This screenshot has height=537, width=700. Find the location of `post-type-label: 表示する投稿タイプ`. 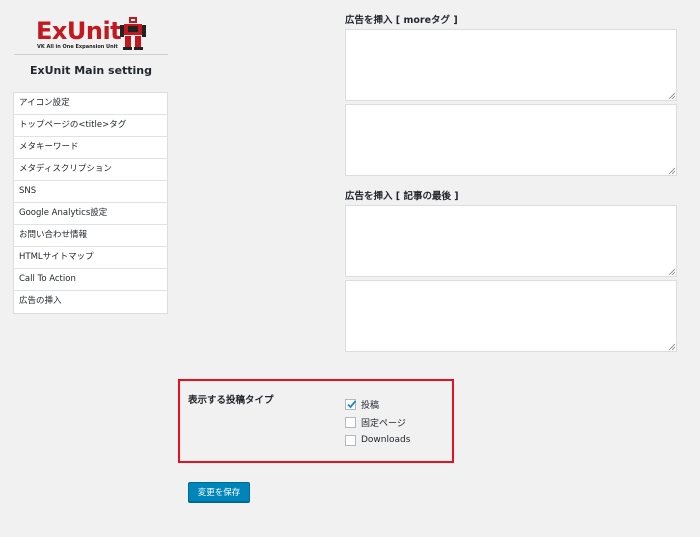

post-type-label: 表示する投稿タイプ is located at coordinates (231, 400).